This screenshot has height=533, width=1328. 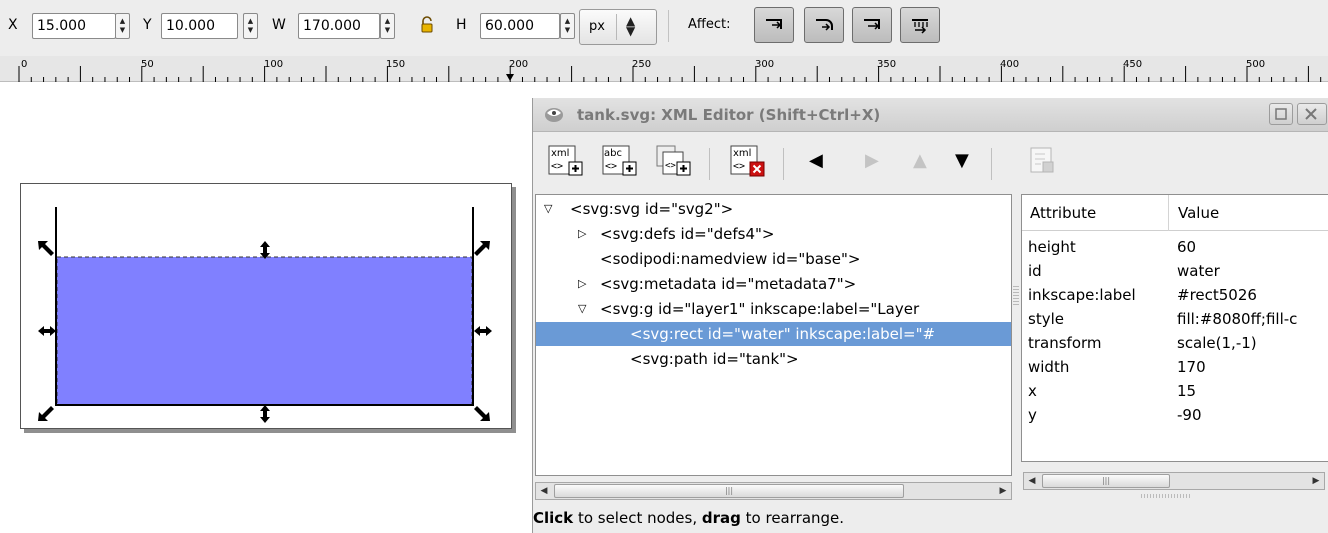 I want to click on ruler-label: 50, so click(x=147, y=64).